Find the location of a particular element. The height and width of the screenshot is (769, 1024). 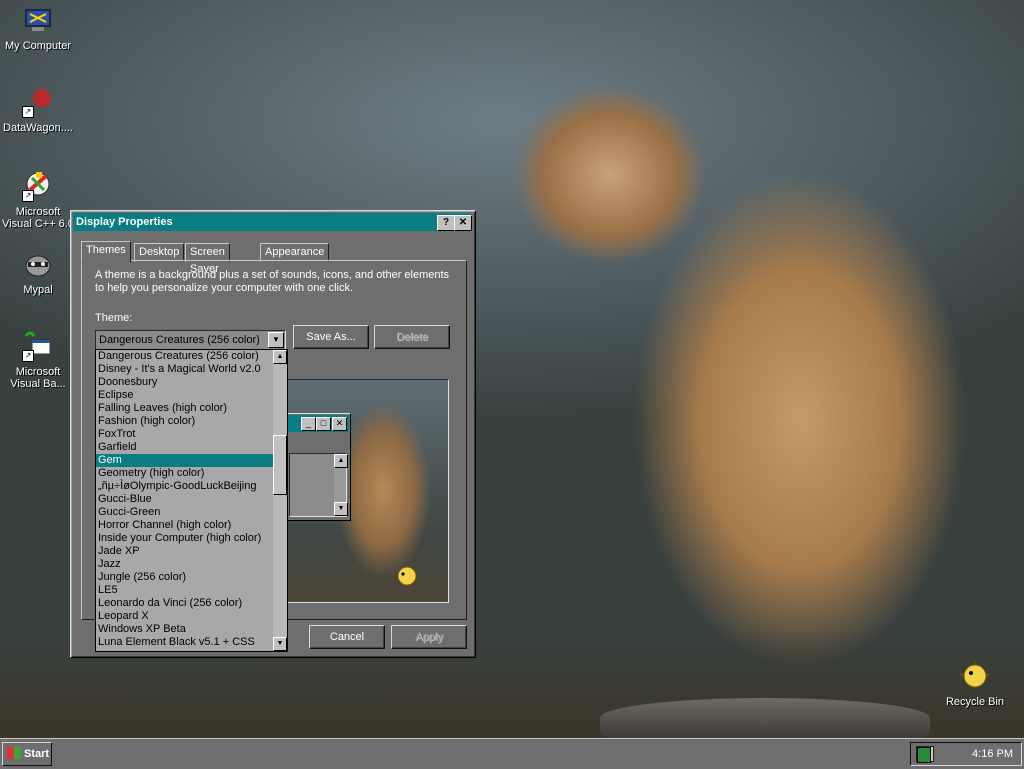

pufferfish-icon is located at coordinates (407, 576).